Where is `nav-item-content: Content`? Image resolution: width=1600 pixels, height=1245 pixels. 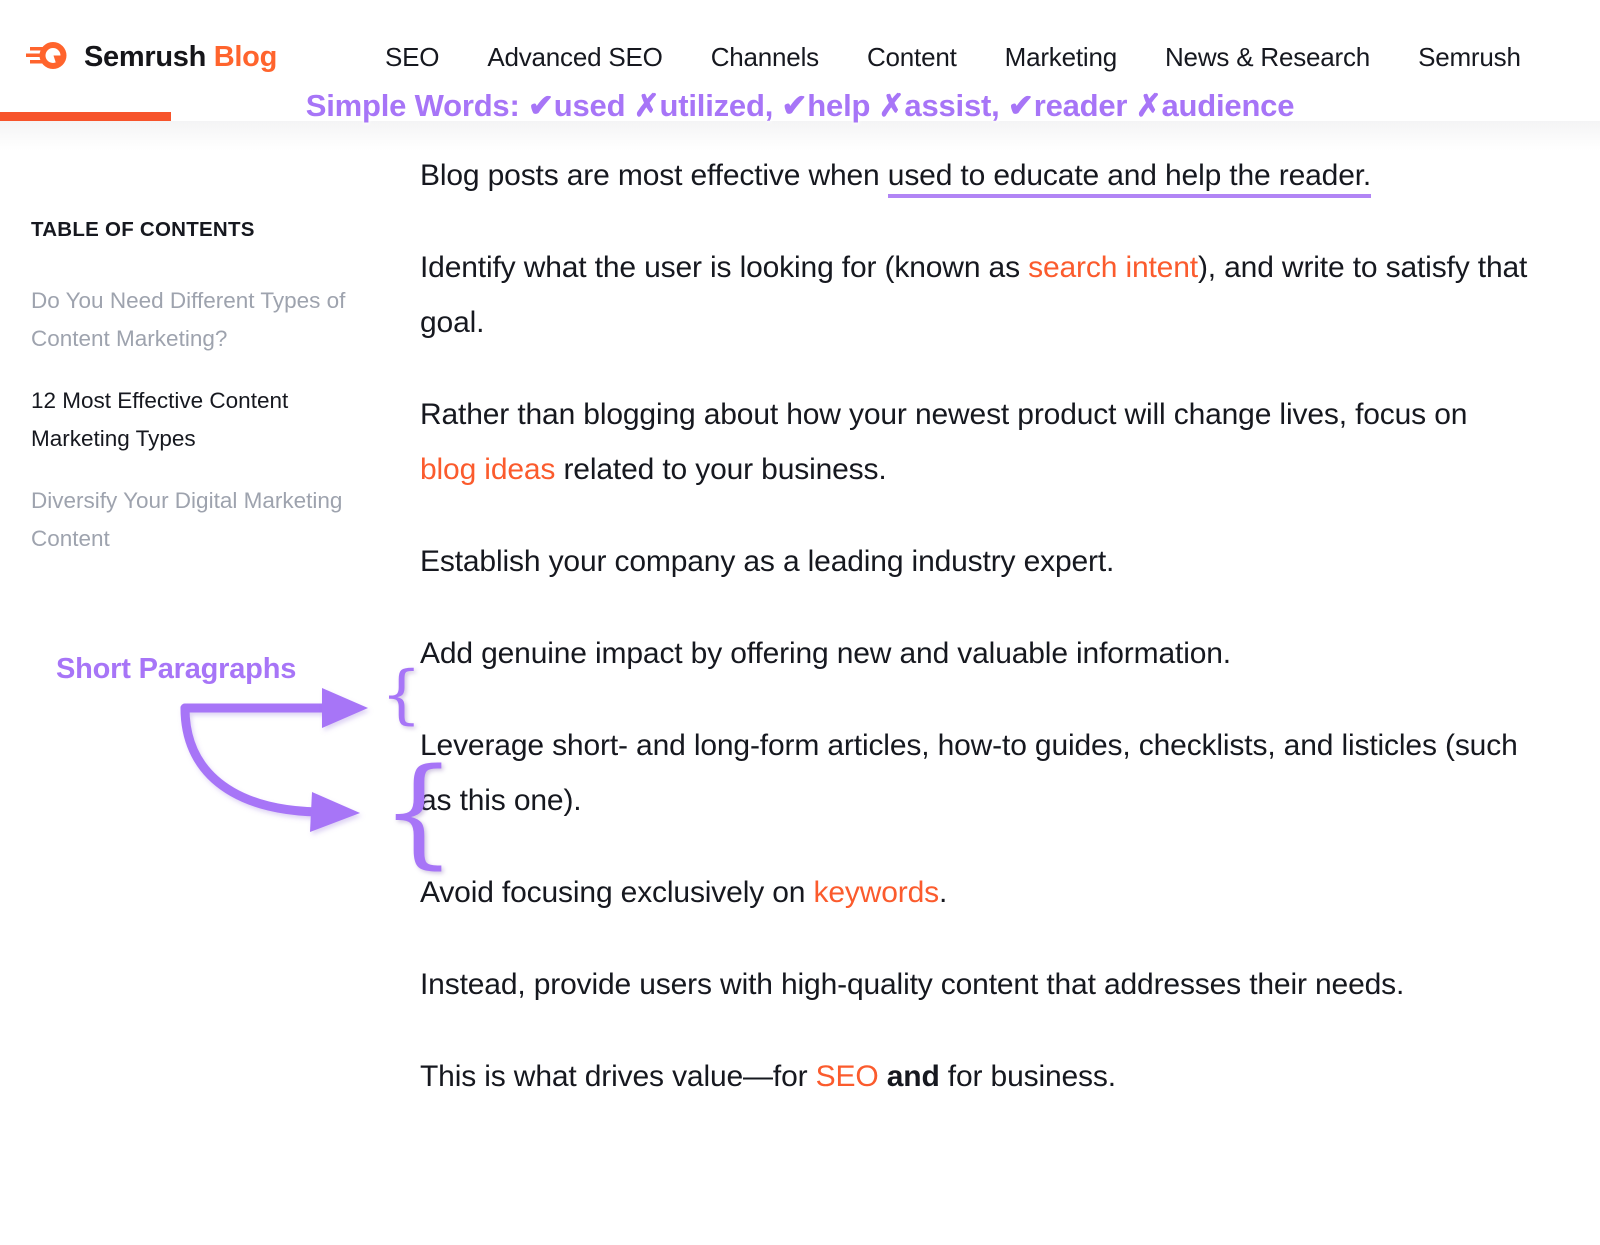
nav-item-content: Content is located at coordinates (912, 57).